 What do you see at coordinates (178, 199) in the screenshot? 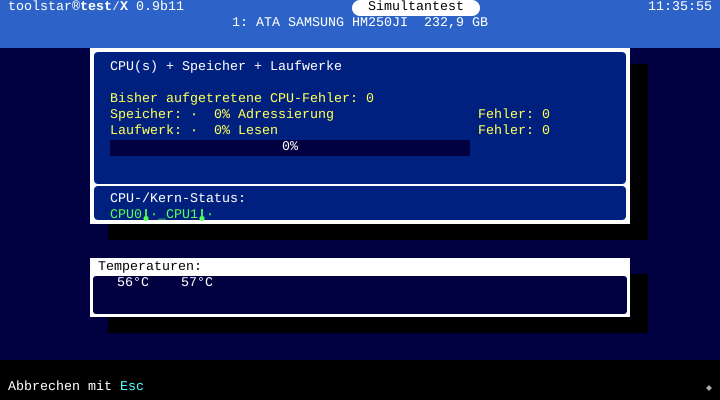
I see `core-status-title: CPU-/Kern-Status:` at bounding box center [178, 199].